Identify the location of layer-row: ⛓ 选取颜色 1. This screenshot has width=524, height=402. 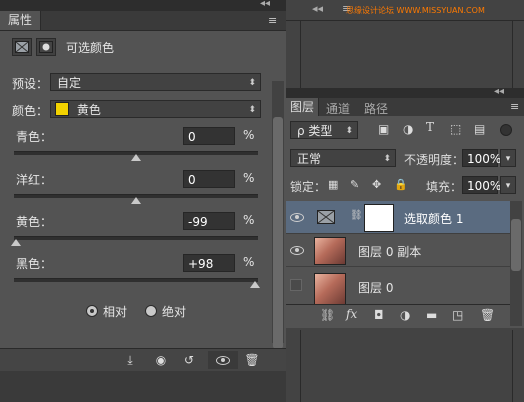
(398, 217).